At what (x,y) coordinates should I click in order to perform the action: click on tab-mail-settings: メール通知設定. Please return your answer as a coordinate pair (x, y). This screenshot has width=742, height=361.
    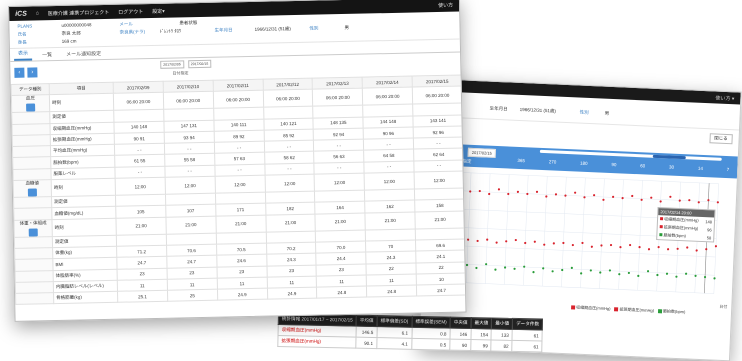
    Looking at the image, I should click on (83, 54).